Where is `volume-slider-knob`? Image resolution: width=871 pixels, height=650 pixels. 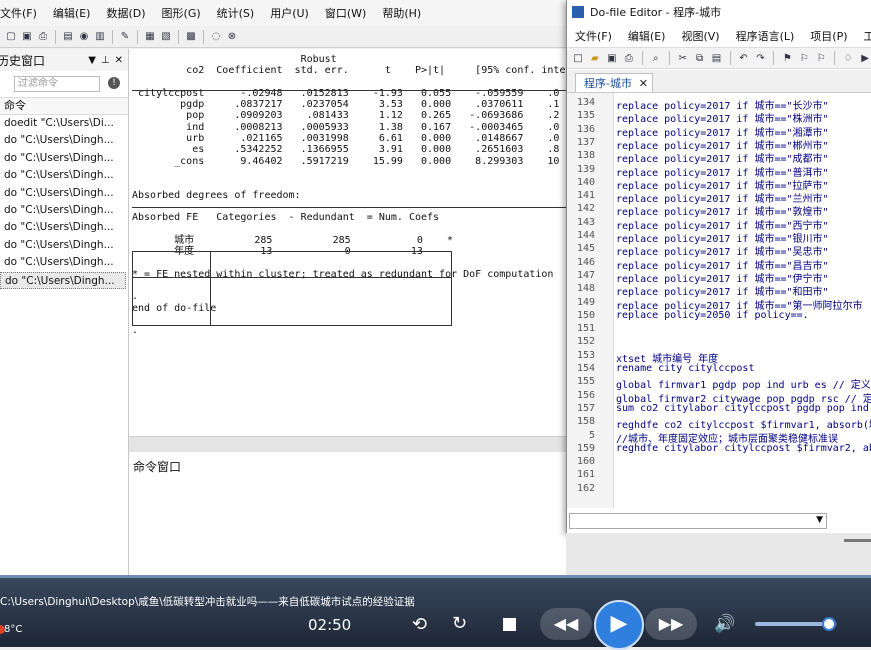 volume-slider-knob is located at coordinates (829, 624).